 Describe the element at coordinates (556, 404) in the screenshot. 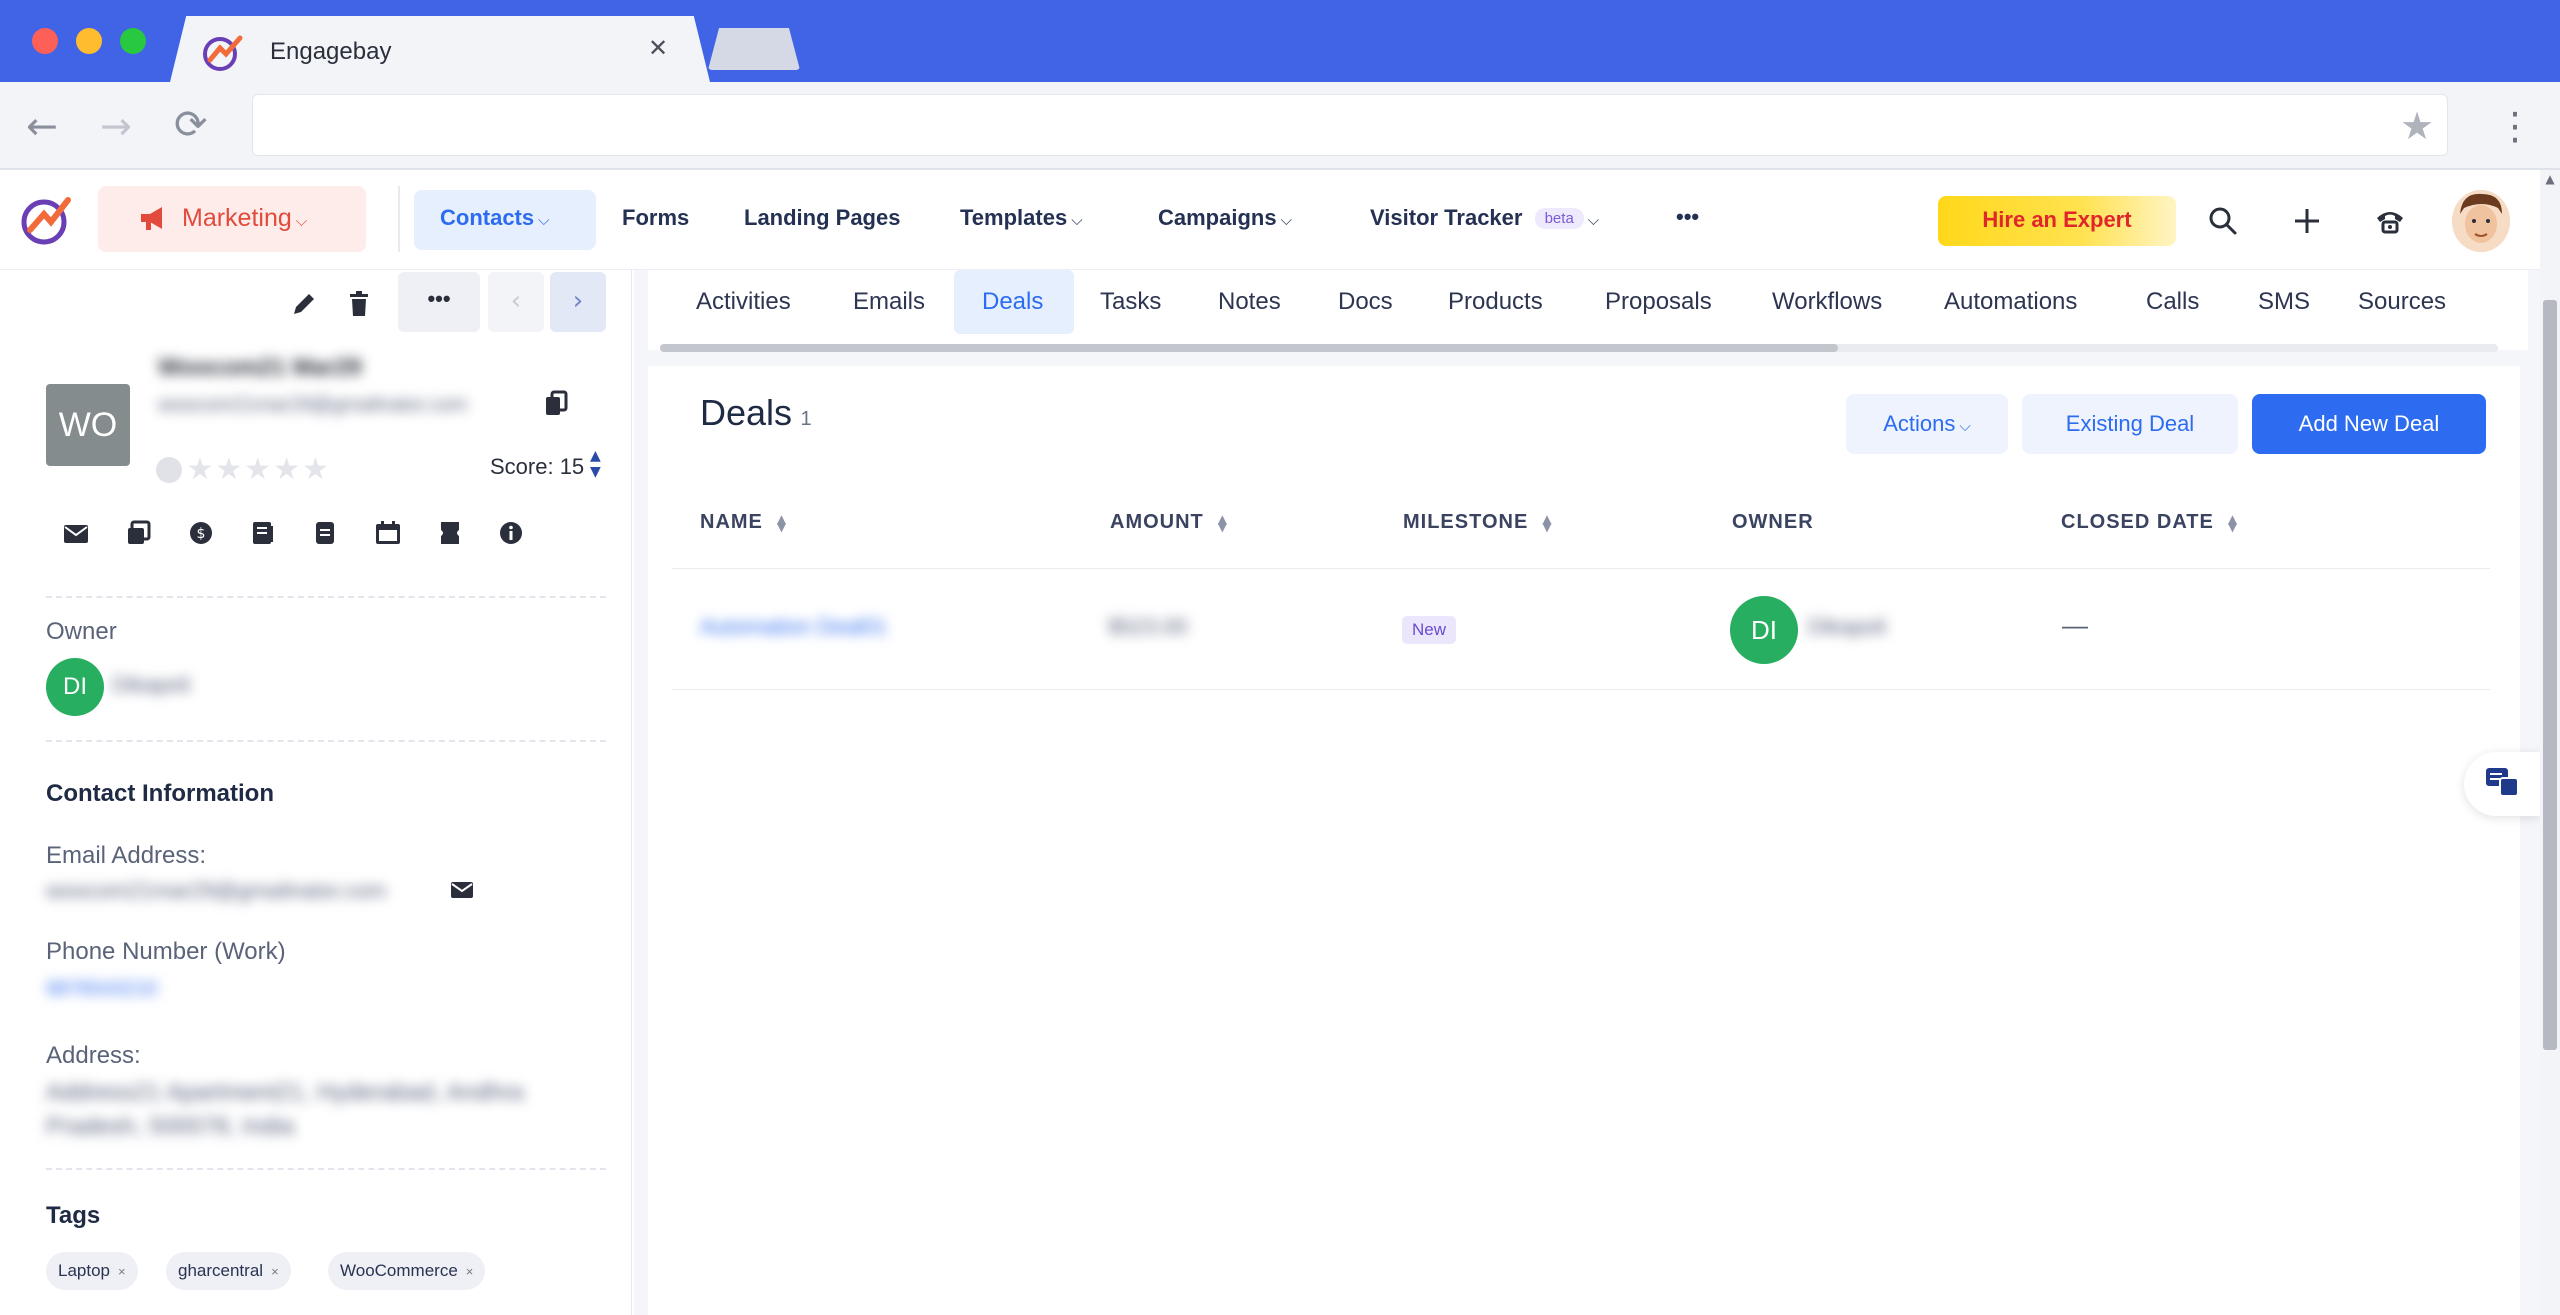

I see `copy-icon` at that location.